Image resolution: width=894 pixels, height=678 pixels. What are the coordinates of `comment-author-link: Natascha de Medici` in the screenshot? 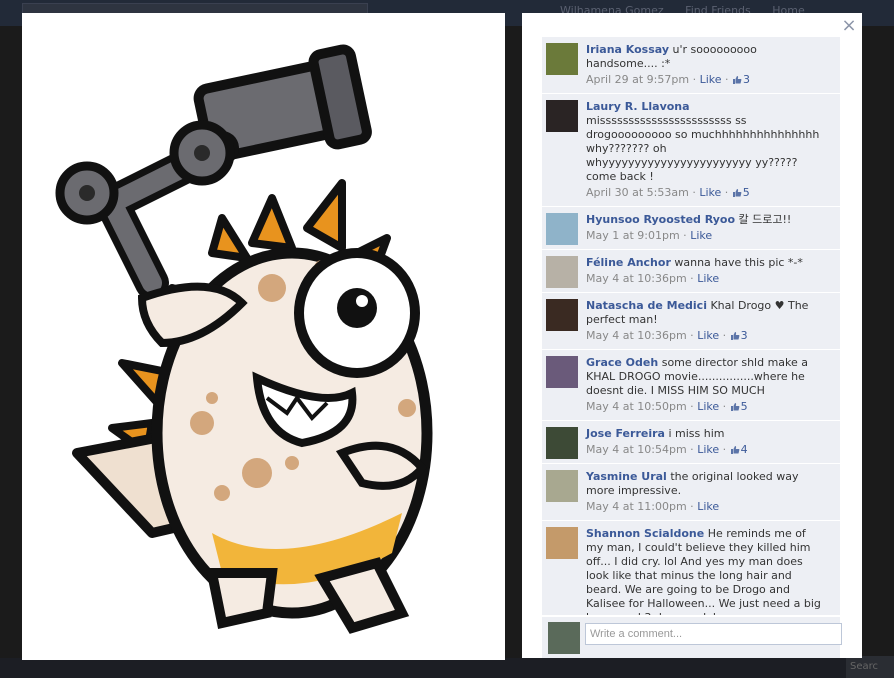 It's located at (646, 305).